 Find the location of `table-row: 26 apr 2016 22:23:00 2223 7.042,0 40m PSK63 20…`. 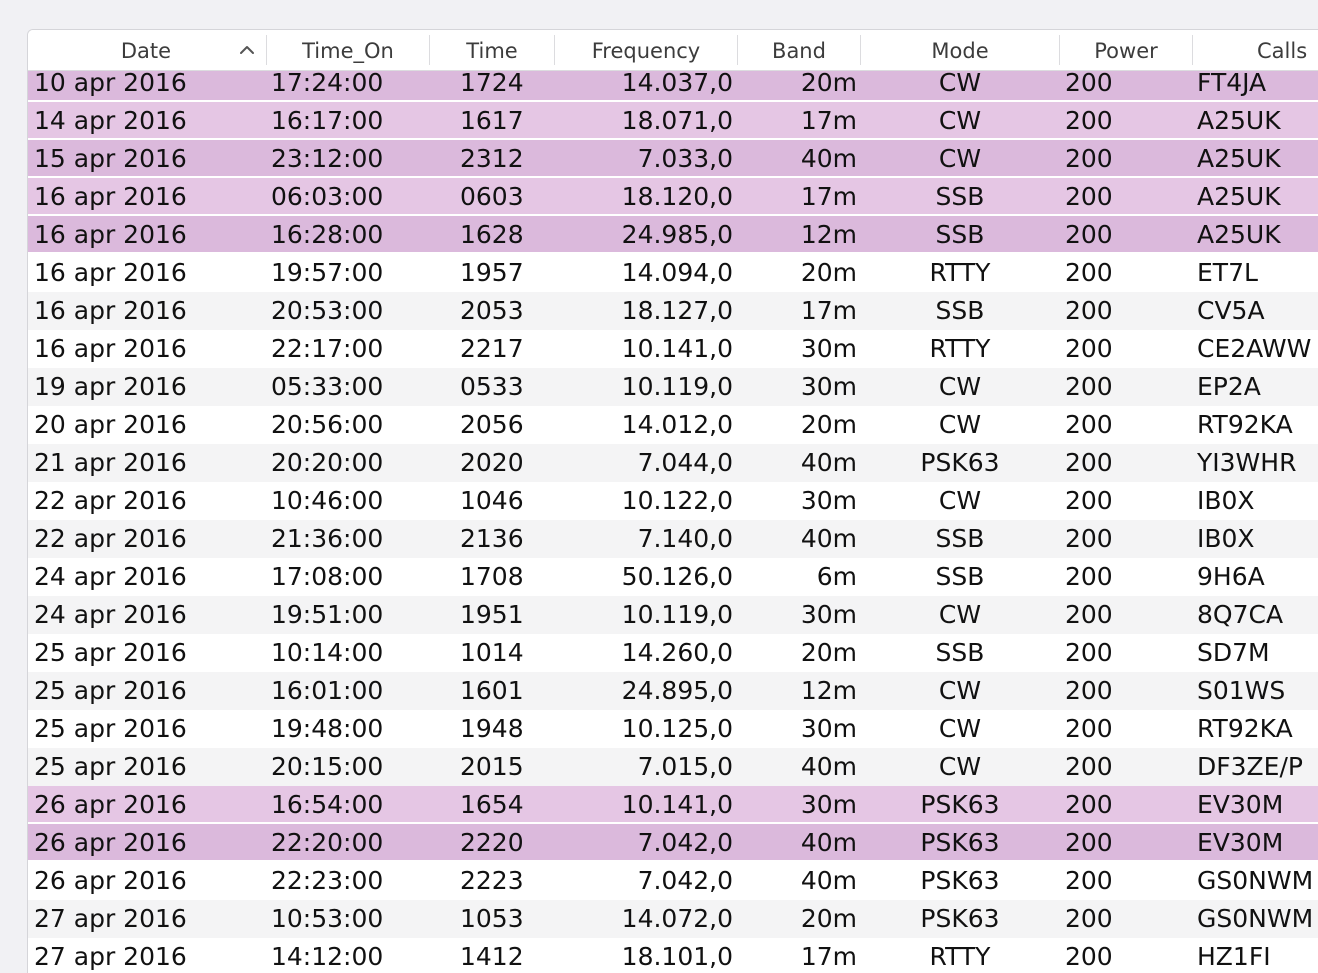

table-row: 26 apr 2016 22:23:00 2223 7.042,0 40m PSK63 20… is located at coordinates (673, 881).